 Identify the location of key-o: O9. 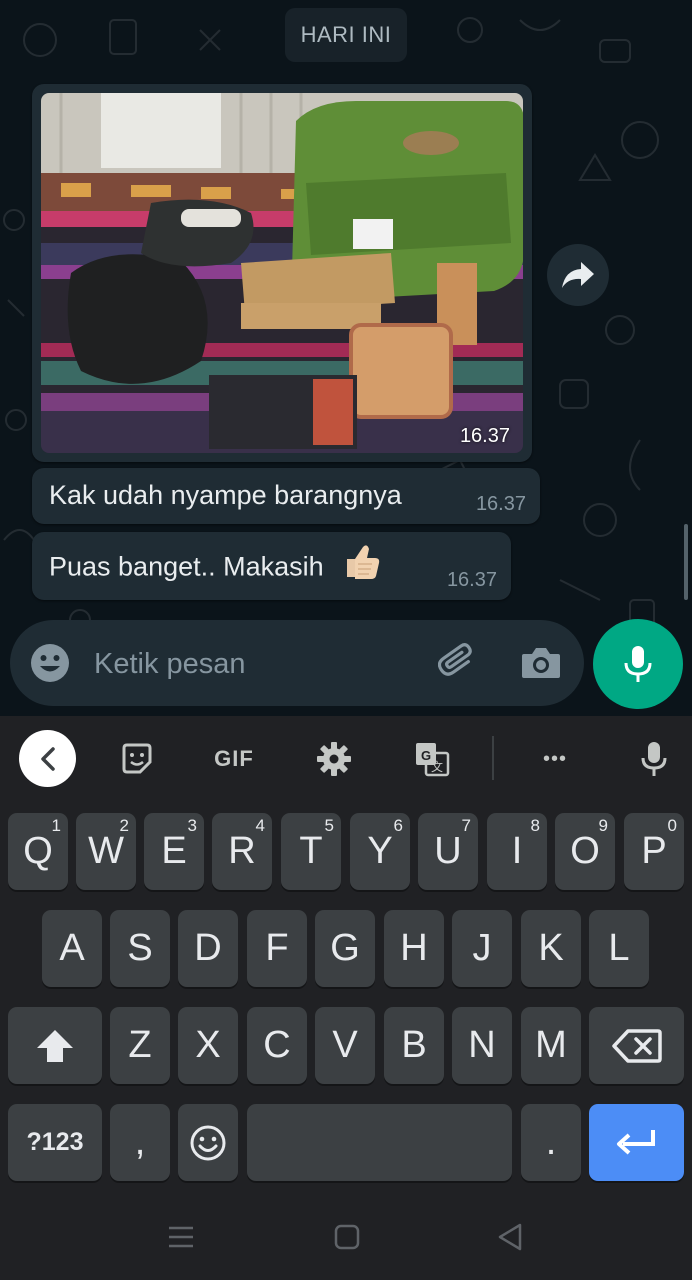
(585, 851).